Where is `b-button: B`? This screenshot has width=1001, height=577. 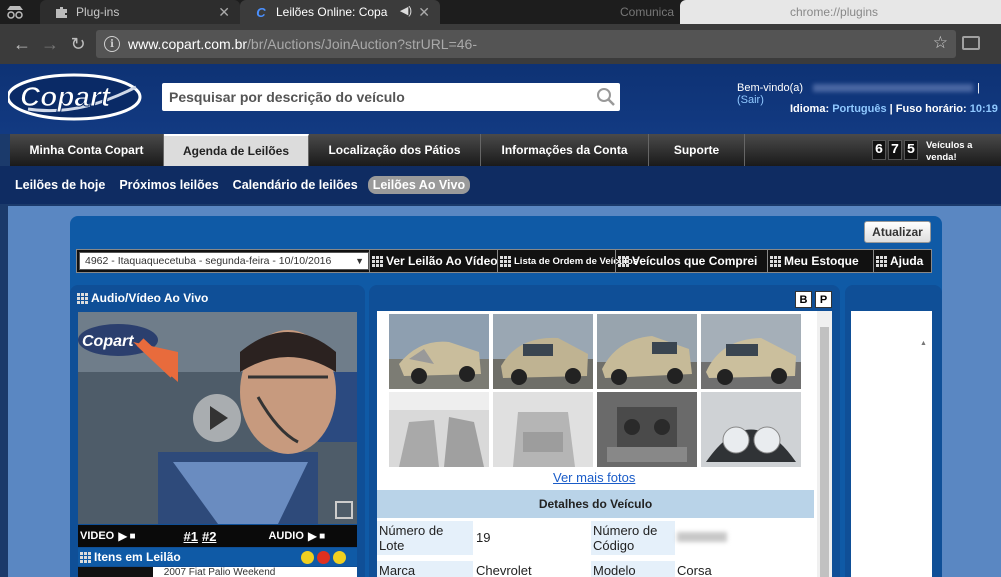 b-button: B is located at coordinates (803, 299).